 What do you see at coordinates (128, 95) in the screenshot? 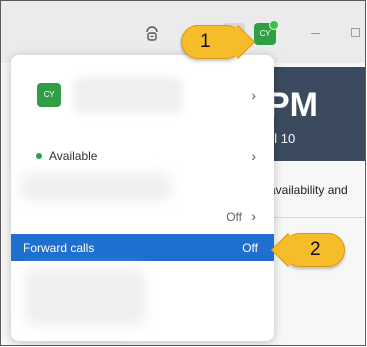
I see `redacted-name` at bounding box center [128, 95].